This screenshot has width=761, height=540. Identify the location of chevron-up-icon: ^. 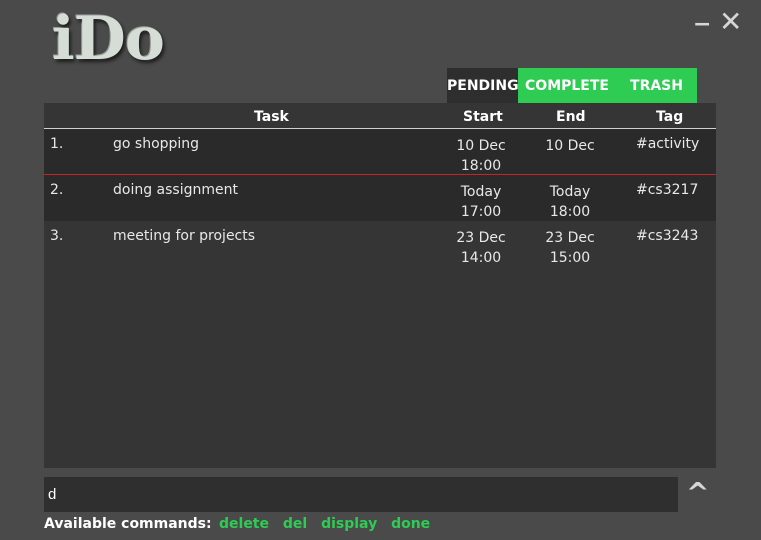
(697, 492).